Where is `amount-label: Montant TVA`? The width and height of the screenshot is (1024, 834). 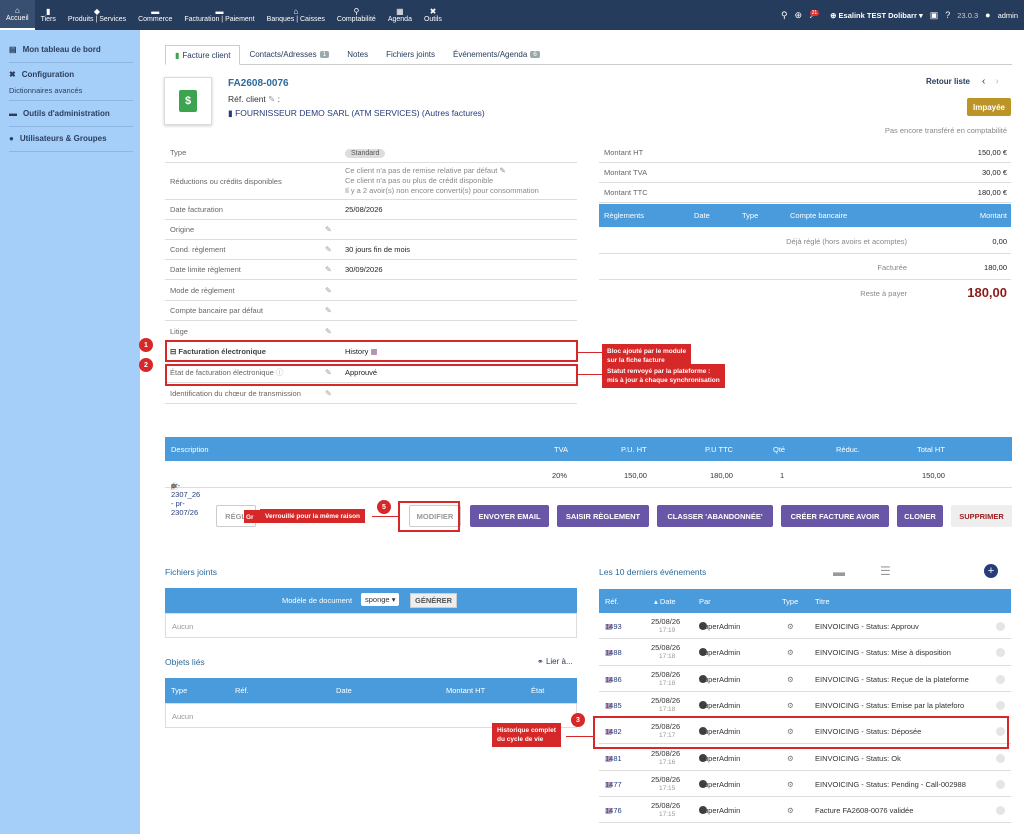 amount-label: Montant TVA is located at coordinates (626, 172).